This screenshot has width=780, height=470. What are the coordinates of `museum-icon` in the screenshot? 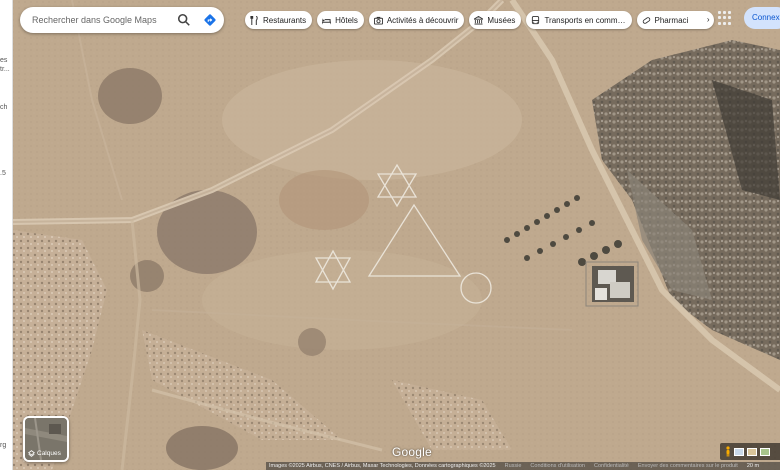 It's located at (479, 20).